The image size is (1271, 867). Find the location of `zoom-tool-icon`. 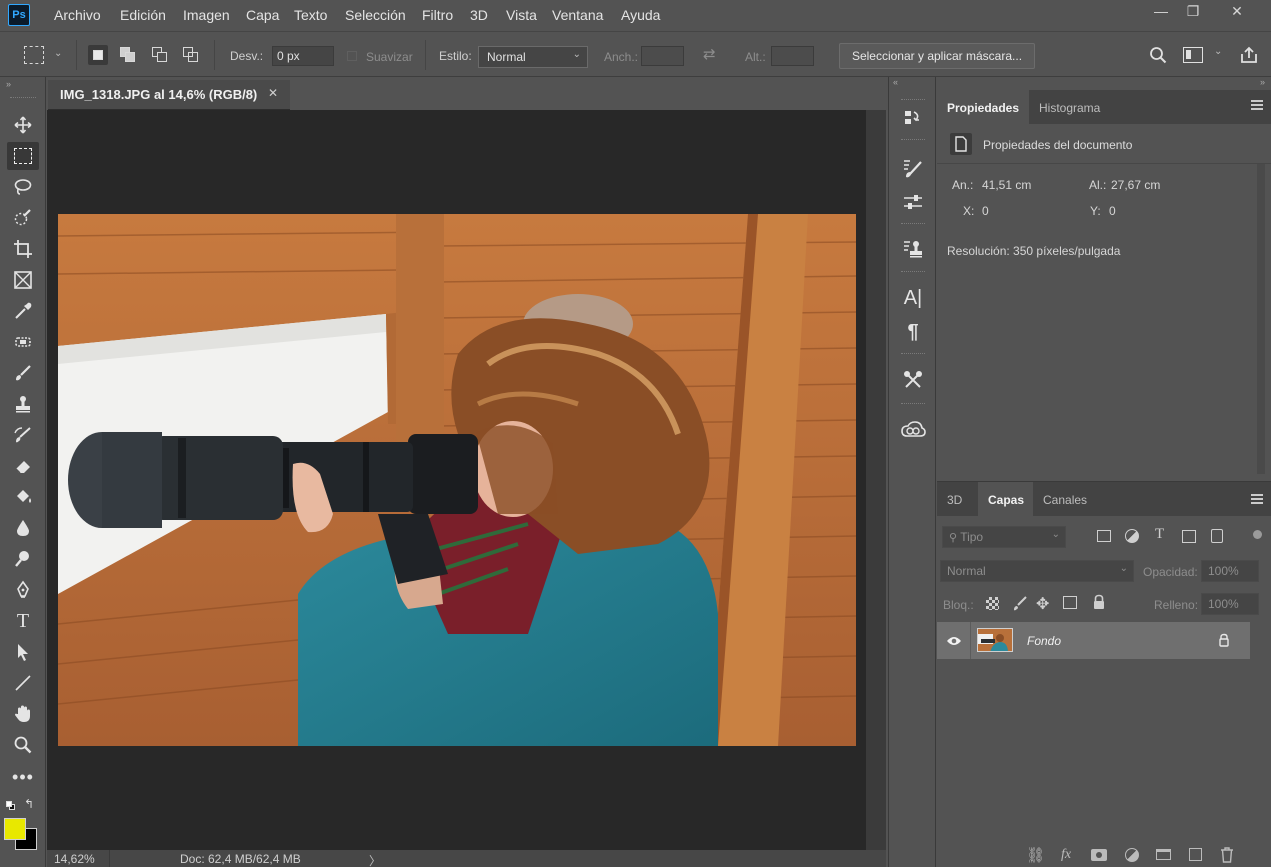

zoom-tool-icon is located at coordinates (23, 745).